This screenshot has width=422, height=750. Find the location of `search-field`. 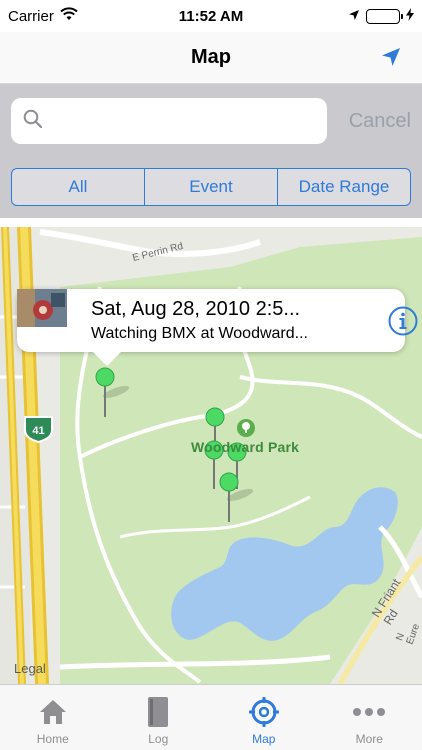

search-field is located at coordinates (169, 121).